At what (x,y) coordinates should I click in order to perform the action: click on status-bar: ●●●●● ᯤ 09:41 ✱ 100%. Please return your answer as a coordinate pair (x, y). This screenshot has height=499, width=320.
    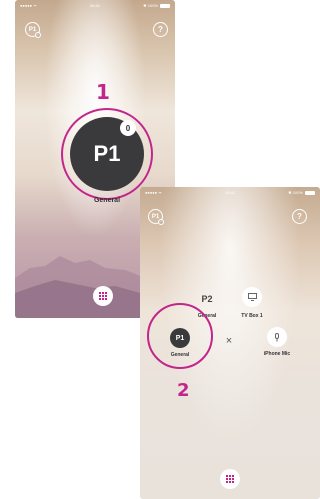
    Looking at the image, I should click on (95, 7).